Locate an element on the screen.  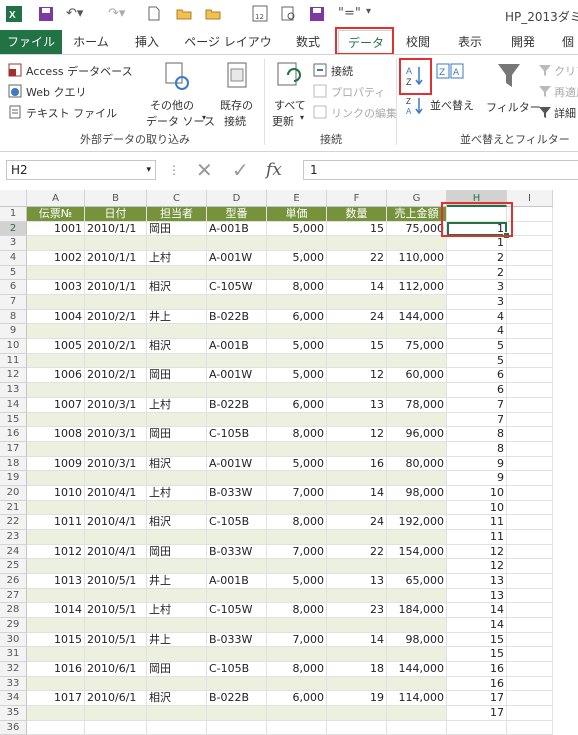
row-header: 18 is located at coordinates (13, 464).